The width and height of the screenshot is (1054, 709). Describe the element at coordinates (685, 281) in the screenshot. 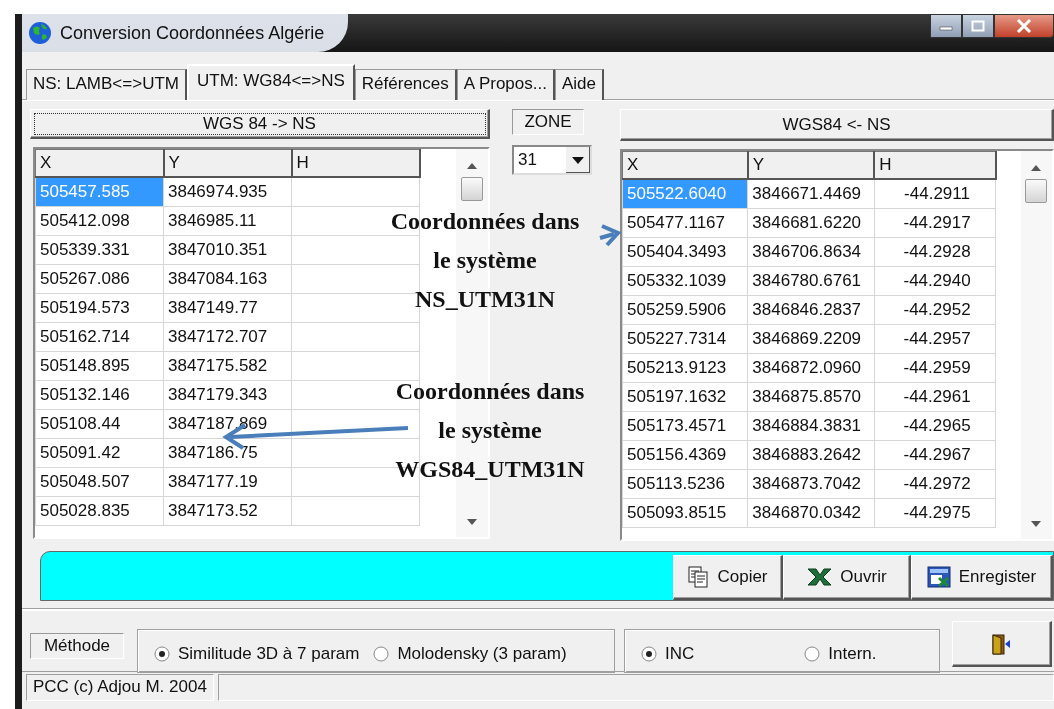

I see `table-cell: 505332.1039` at that location.